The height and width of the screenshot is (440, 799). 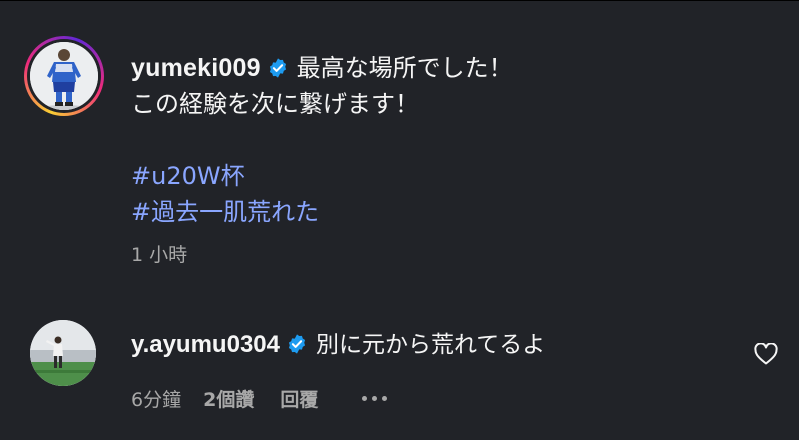 What do you see at coordinates (766, 354) in the screenshot?
I see `heart-outline-icon` at bounding box center [766, 354].